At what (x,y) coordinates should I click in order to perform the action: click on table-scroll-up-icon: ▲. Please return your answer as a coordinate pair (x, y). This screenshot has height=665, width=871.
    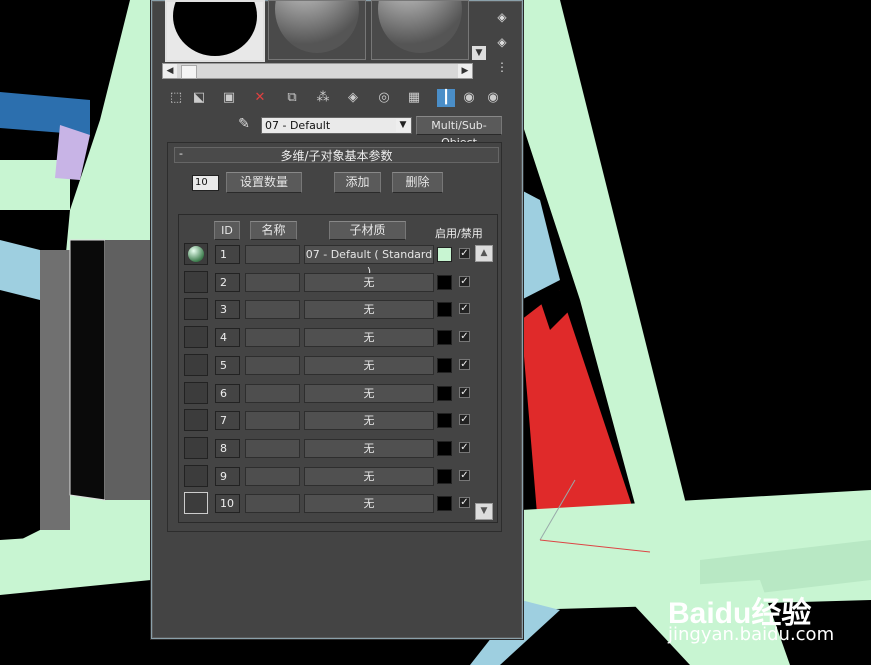
    Looking at the image, I should click on (484, 253).